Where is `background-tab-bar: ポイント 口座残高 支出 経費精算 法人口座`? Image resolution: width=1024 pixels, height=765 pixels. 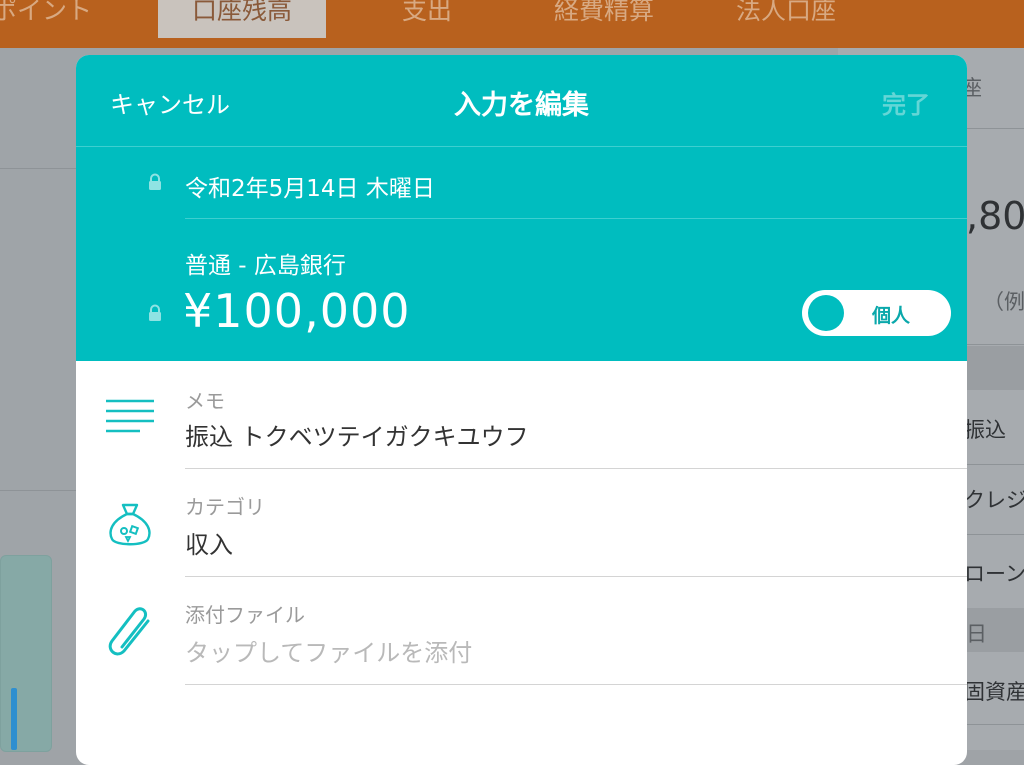
background-tab-bar: ポイント 口座残高 支出 経費精算 法人口座 is located at coordinates (512, 24).